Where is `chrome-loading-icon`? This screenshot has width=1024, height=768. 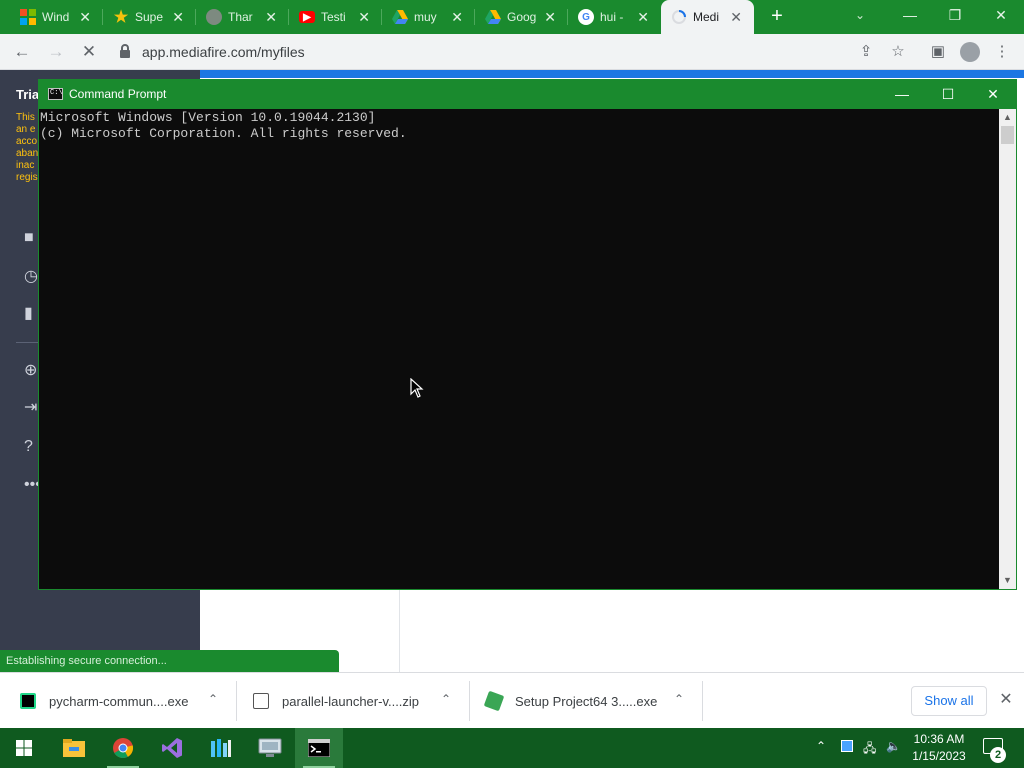 chrome-loading-icon is located at coordinates (679, 17).